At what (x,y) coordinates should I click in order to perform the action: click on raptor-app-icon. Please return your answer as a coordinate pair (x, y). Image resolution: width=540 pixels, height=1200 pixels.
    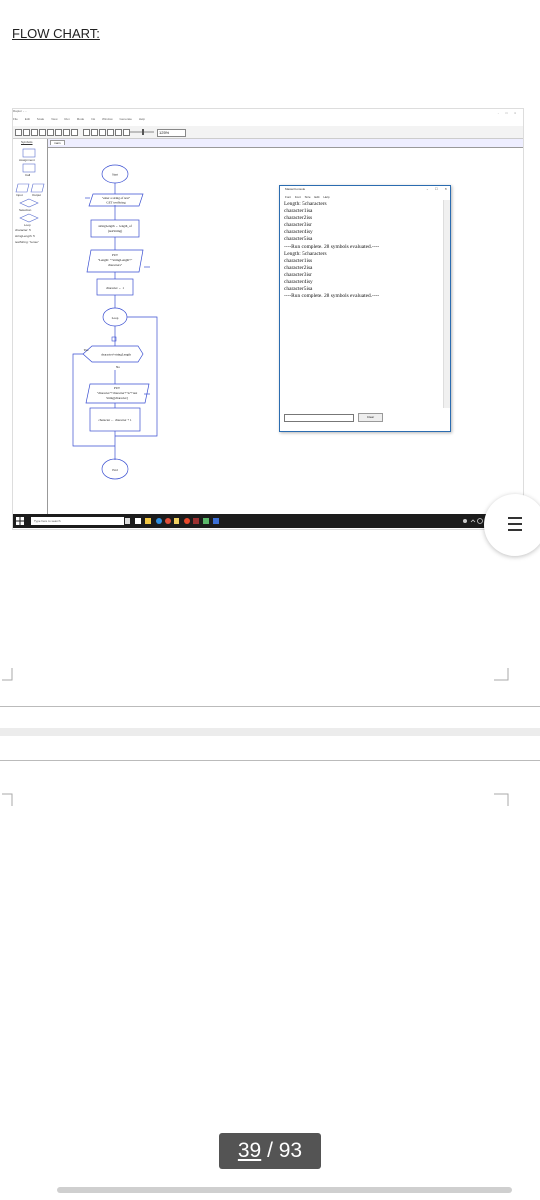
    Looking at the image, I should click on (176, 521).